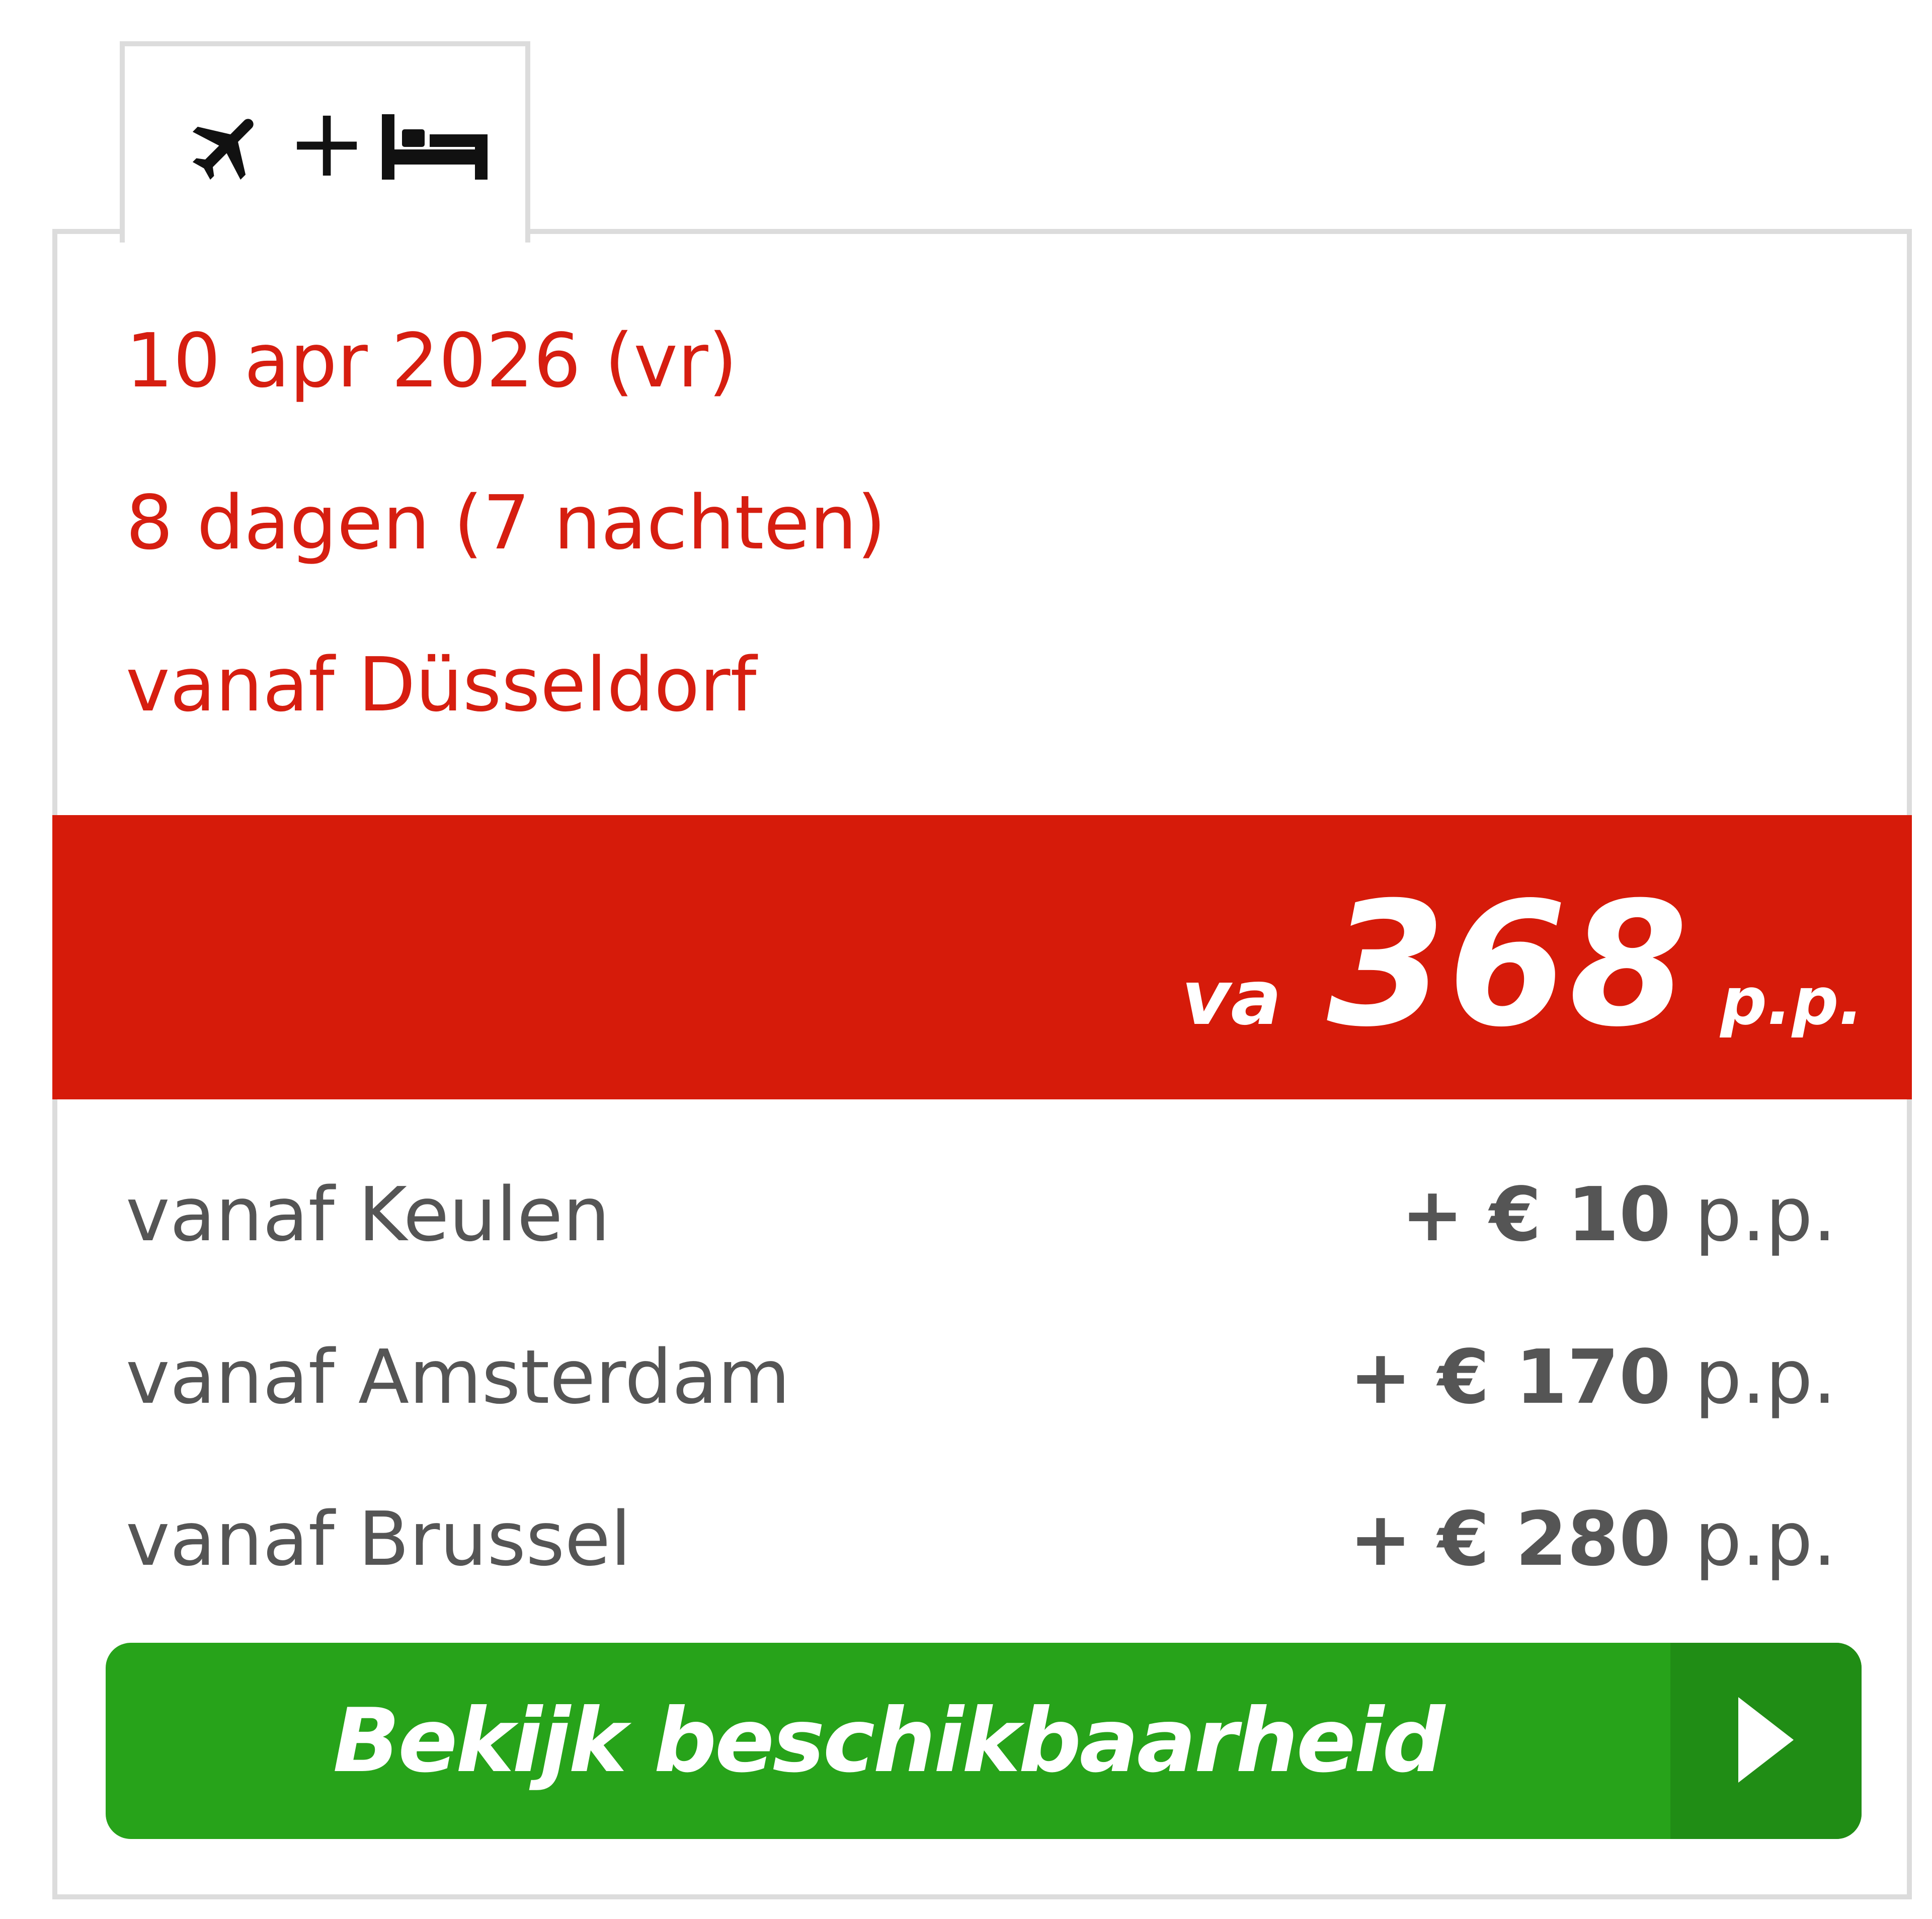 This screenshot has width=1932, height=1919. Describe the element at coordinates (982, 957) in the screenshot. I see `price-banner: va 368 p.p.` at that location.